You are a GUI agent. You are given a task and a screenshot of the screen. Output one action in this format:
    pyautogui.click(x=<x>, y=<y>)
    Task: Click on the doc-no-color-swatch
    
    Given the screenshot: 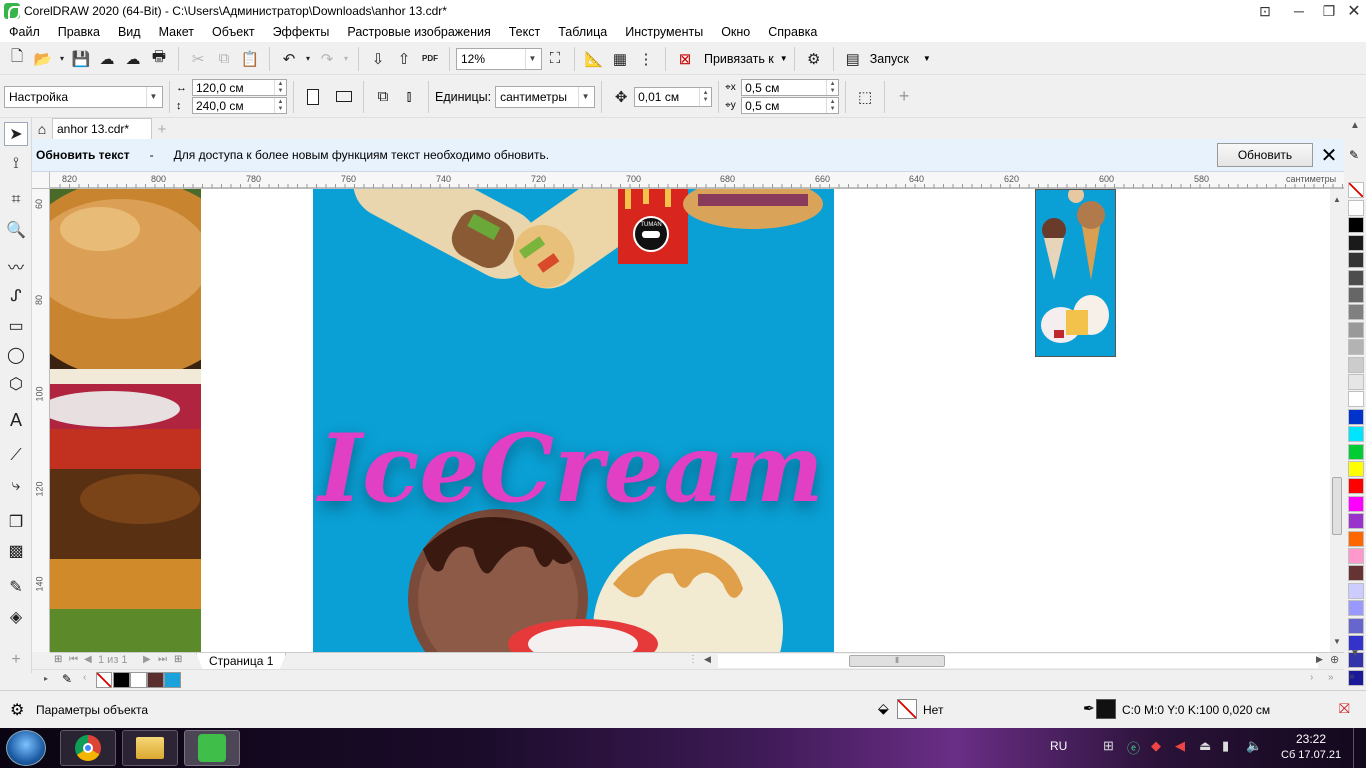 What is the action you would take?
    pyautogui.click(x=104, y=680)
    